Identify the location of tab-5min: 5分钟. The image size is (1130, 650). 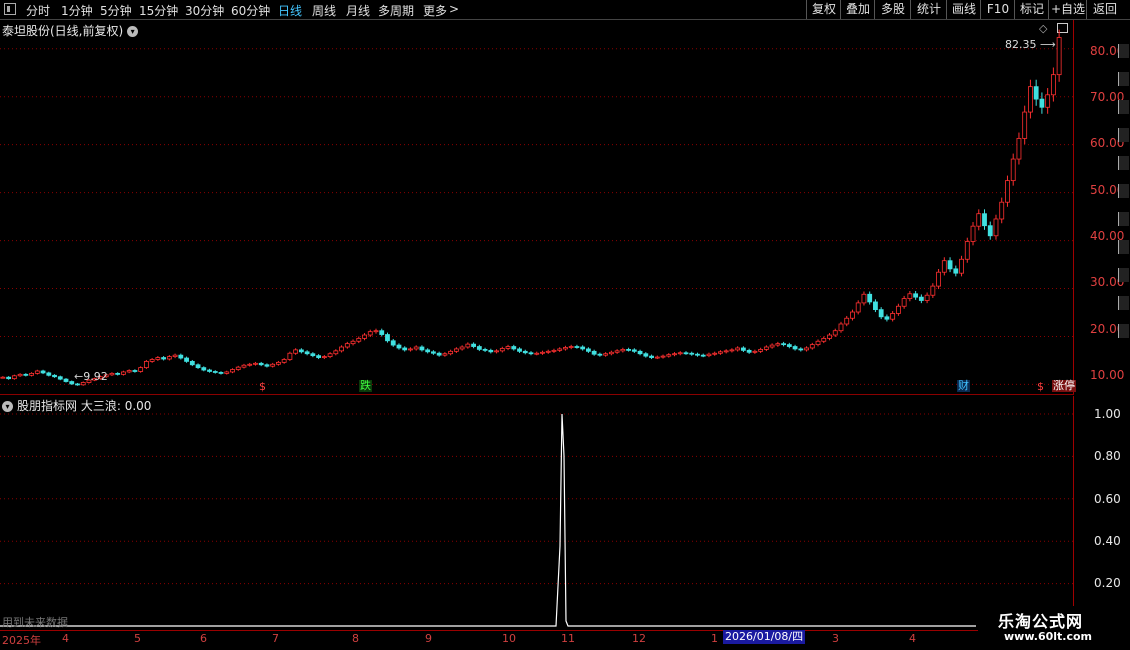
(116, 10).